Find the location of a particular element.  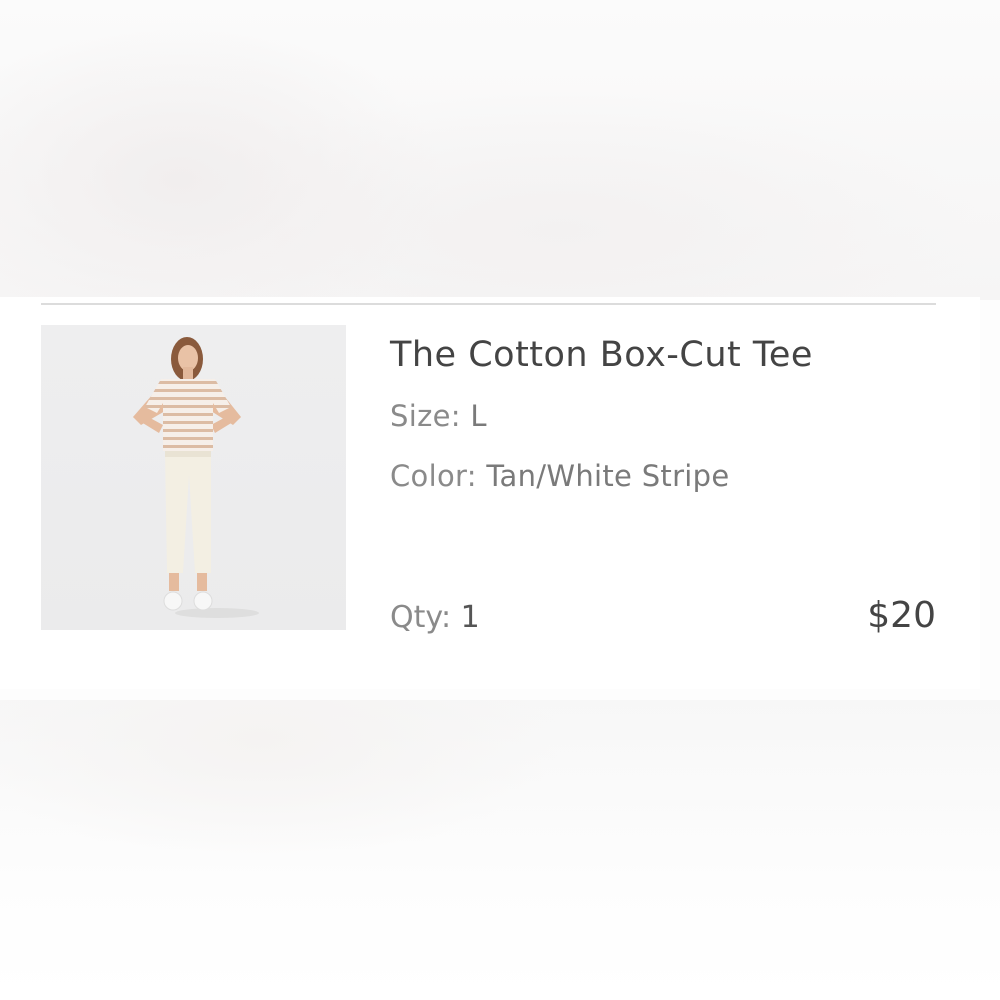

product-image is located at coordinates (193, 477).